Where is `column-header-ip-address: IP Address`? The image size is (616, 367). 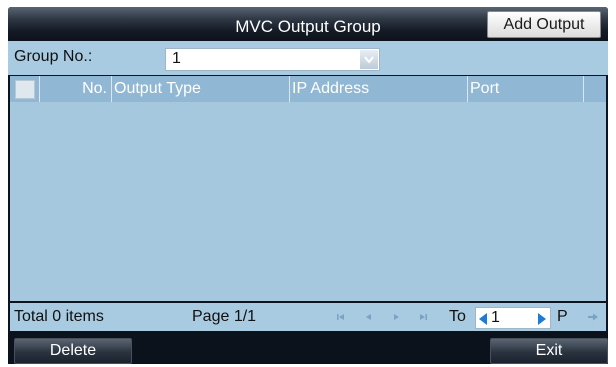
column-header-ip-address: IP Address is located at coordinates (379, 89).